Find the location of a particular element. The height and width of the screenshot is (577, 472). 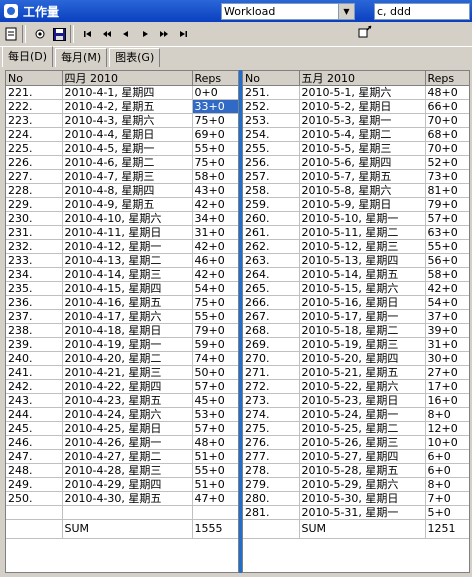

cell-date: 2010-5-16, 星期日 is located at coordinates (362, 302).